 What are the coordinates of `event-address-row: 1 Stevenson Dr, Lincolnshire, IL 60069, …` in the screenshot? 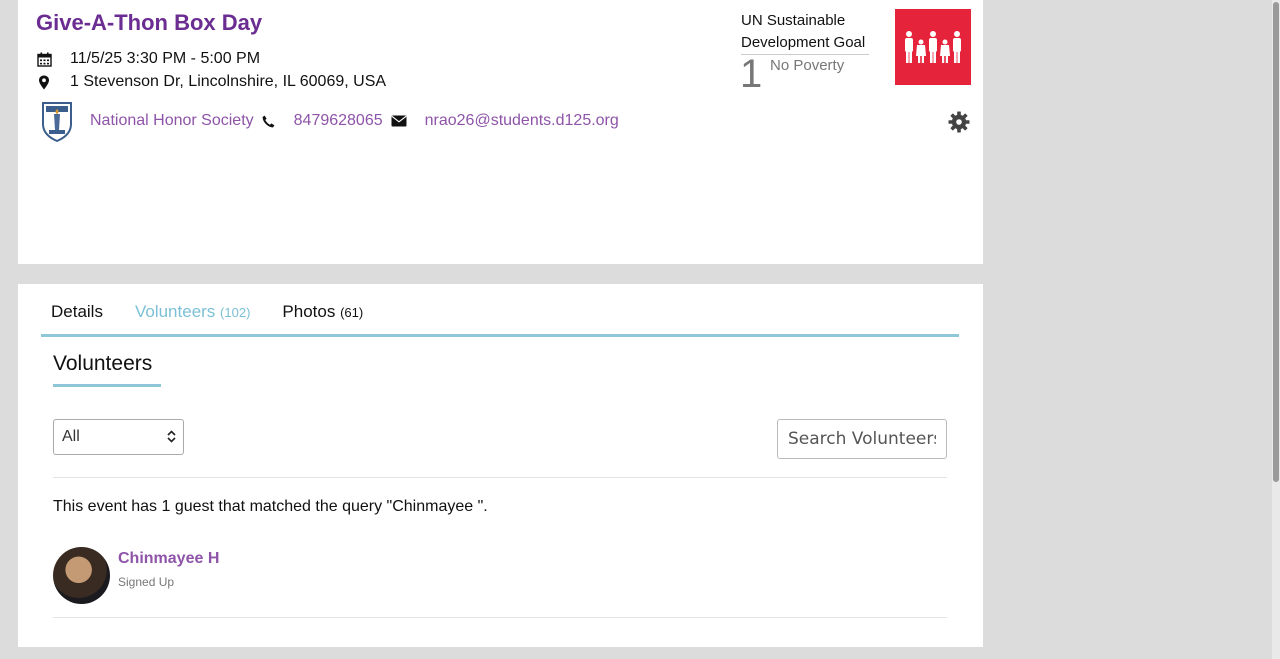 It's located at (211, 82).